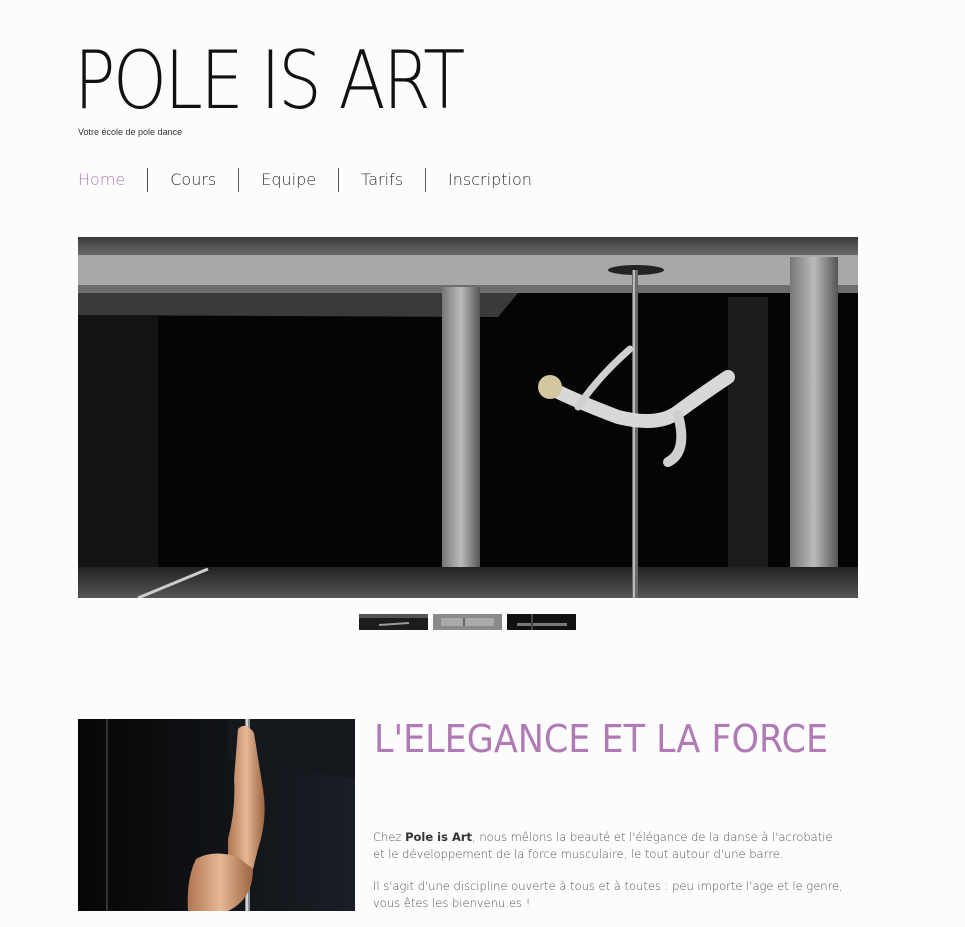 The height and width of the screenshot is (927, 965). I want to click on nav-item-cours: Cours, so click(192, 180).